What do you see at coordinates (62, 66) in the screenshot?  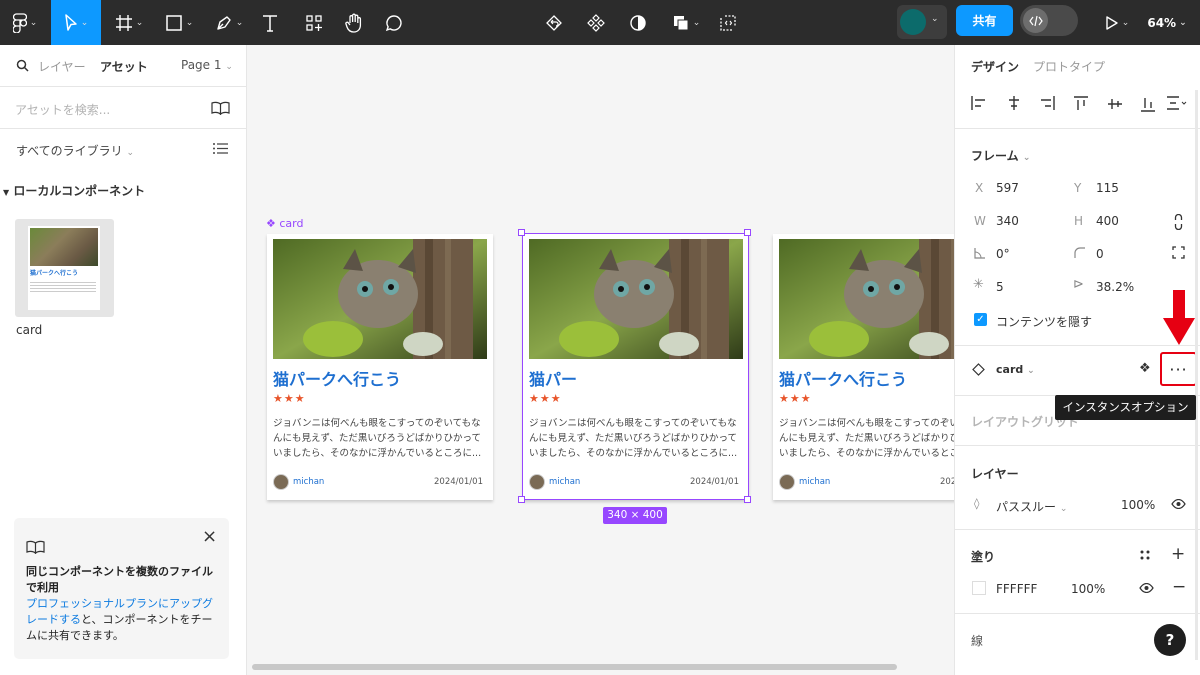 I see `tab-layers: レイヤー` at bounding box center [62, 66].